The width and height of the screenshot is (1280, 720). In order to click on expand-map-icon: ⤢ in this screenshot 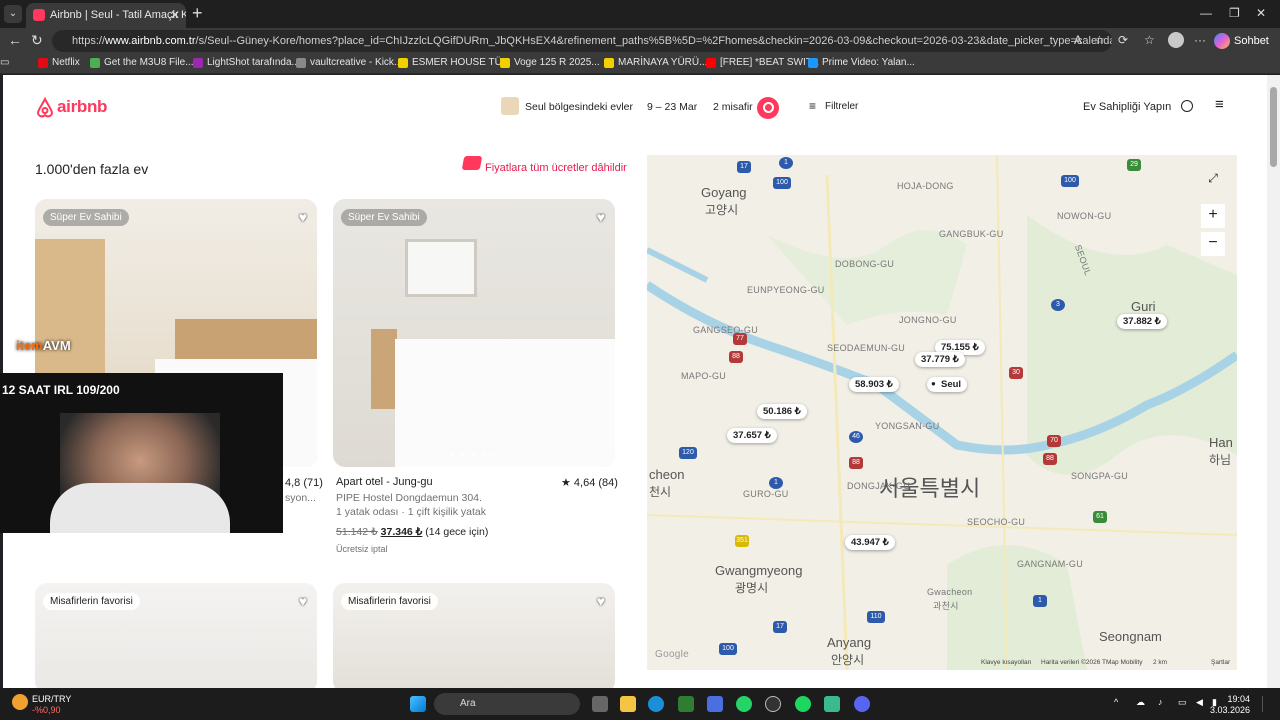, I will do `click(1213, 179)`.